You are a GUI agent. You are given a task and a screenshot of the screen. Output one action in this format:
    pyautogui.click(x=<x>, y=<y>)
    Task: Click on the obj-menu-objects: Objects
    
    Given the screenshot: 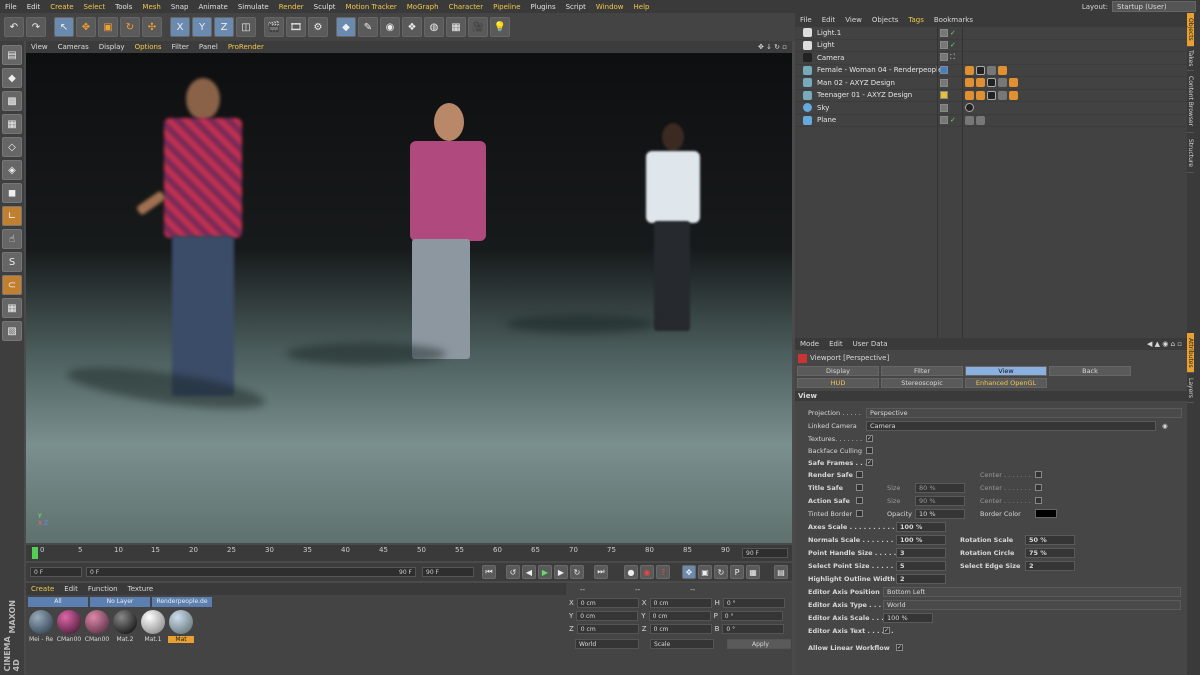 What is the action you would take?
    pyautogui.click(x=885, y=20)
    